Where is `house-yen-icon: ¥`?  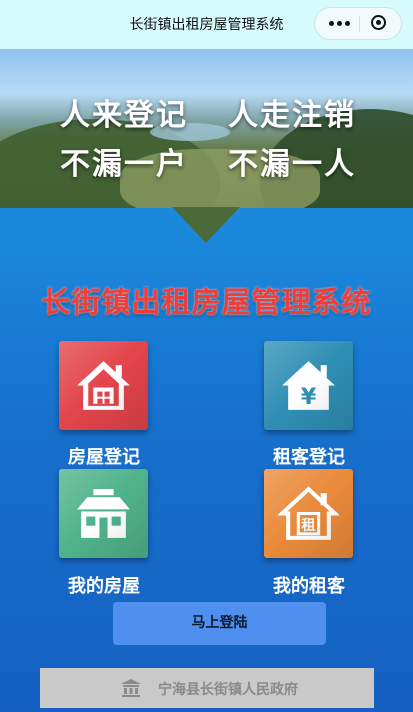
house-yen-icon: ¥ is located at coordinates (308, 385).